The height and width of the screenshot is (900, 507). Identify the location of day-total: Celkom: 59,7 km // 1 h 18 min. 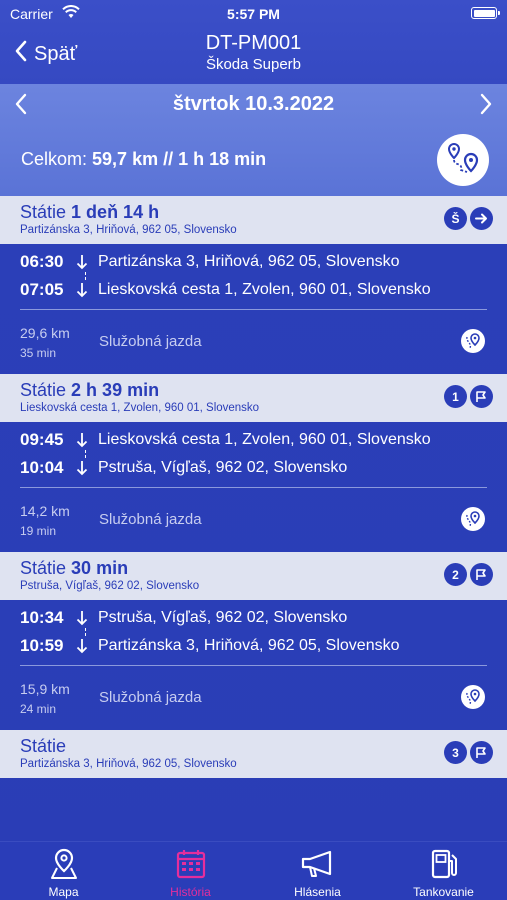
(143, 159).